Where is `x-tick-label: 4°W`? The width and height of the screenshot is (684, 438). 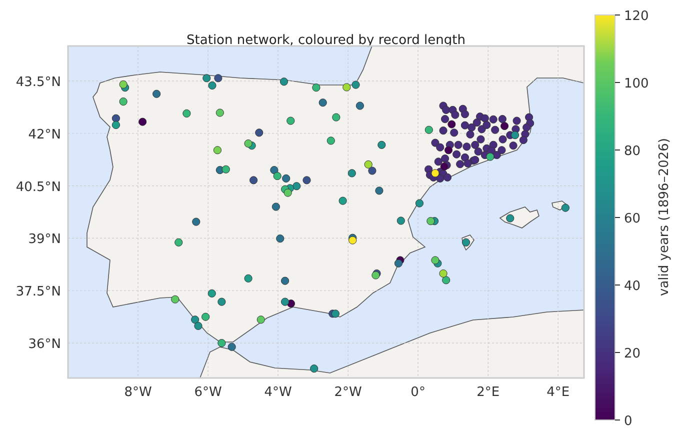 x-tick-label: 4°W is located at coordinates (278, 392).